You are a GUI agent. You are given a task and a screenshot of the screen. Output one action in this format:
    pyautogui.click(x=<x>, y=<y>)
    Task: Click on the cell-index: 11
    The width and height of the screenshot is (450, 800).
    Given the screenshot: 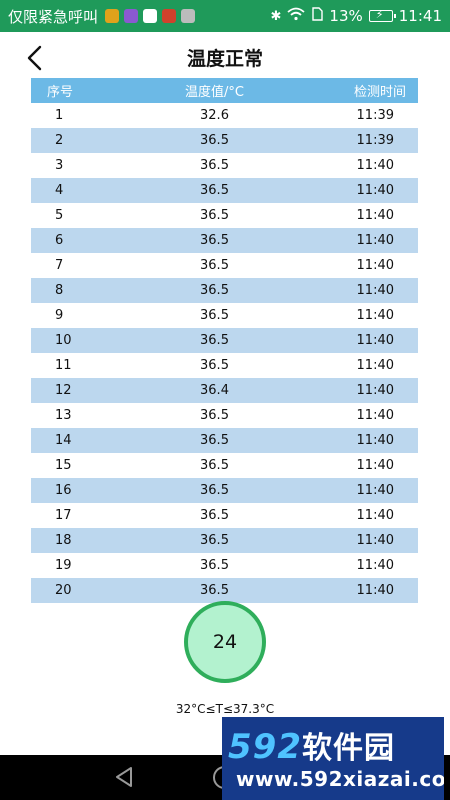 What is the action you would take?
    pyautogui.click(x=63, y=365)
    